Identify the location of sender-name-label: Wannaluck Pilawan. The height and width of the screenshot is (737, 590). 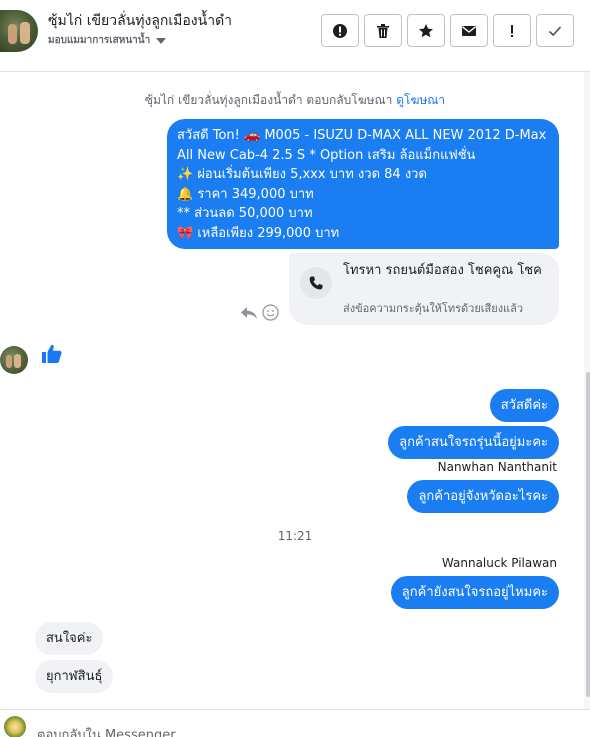
(499, 563).